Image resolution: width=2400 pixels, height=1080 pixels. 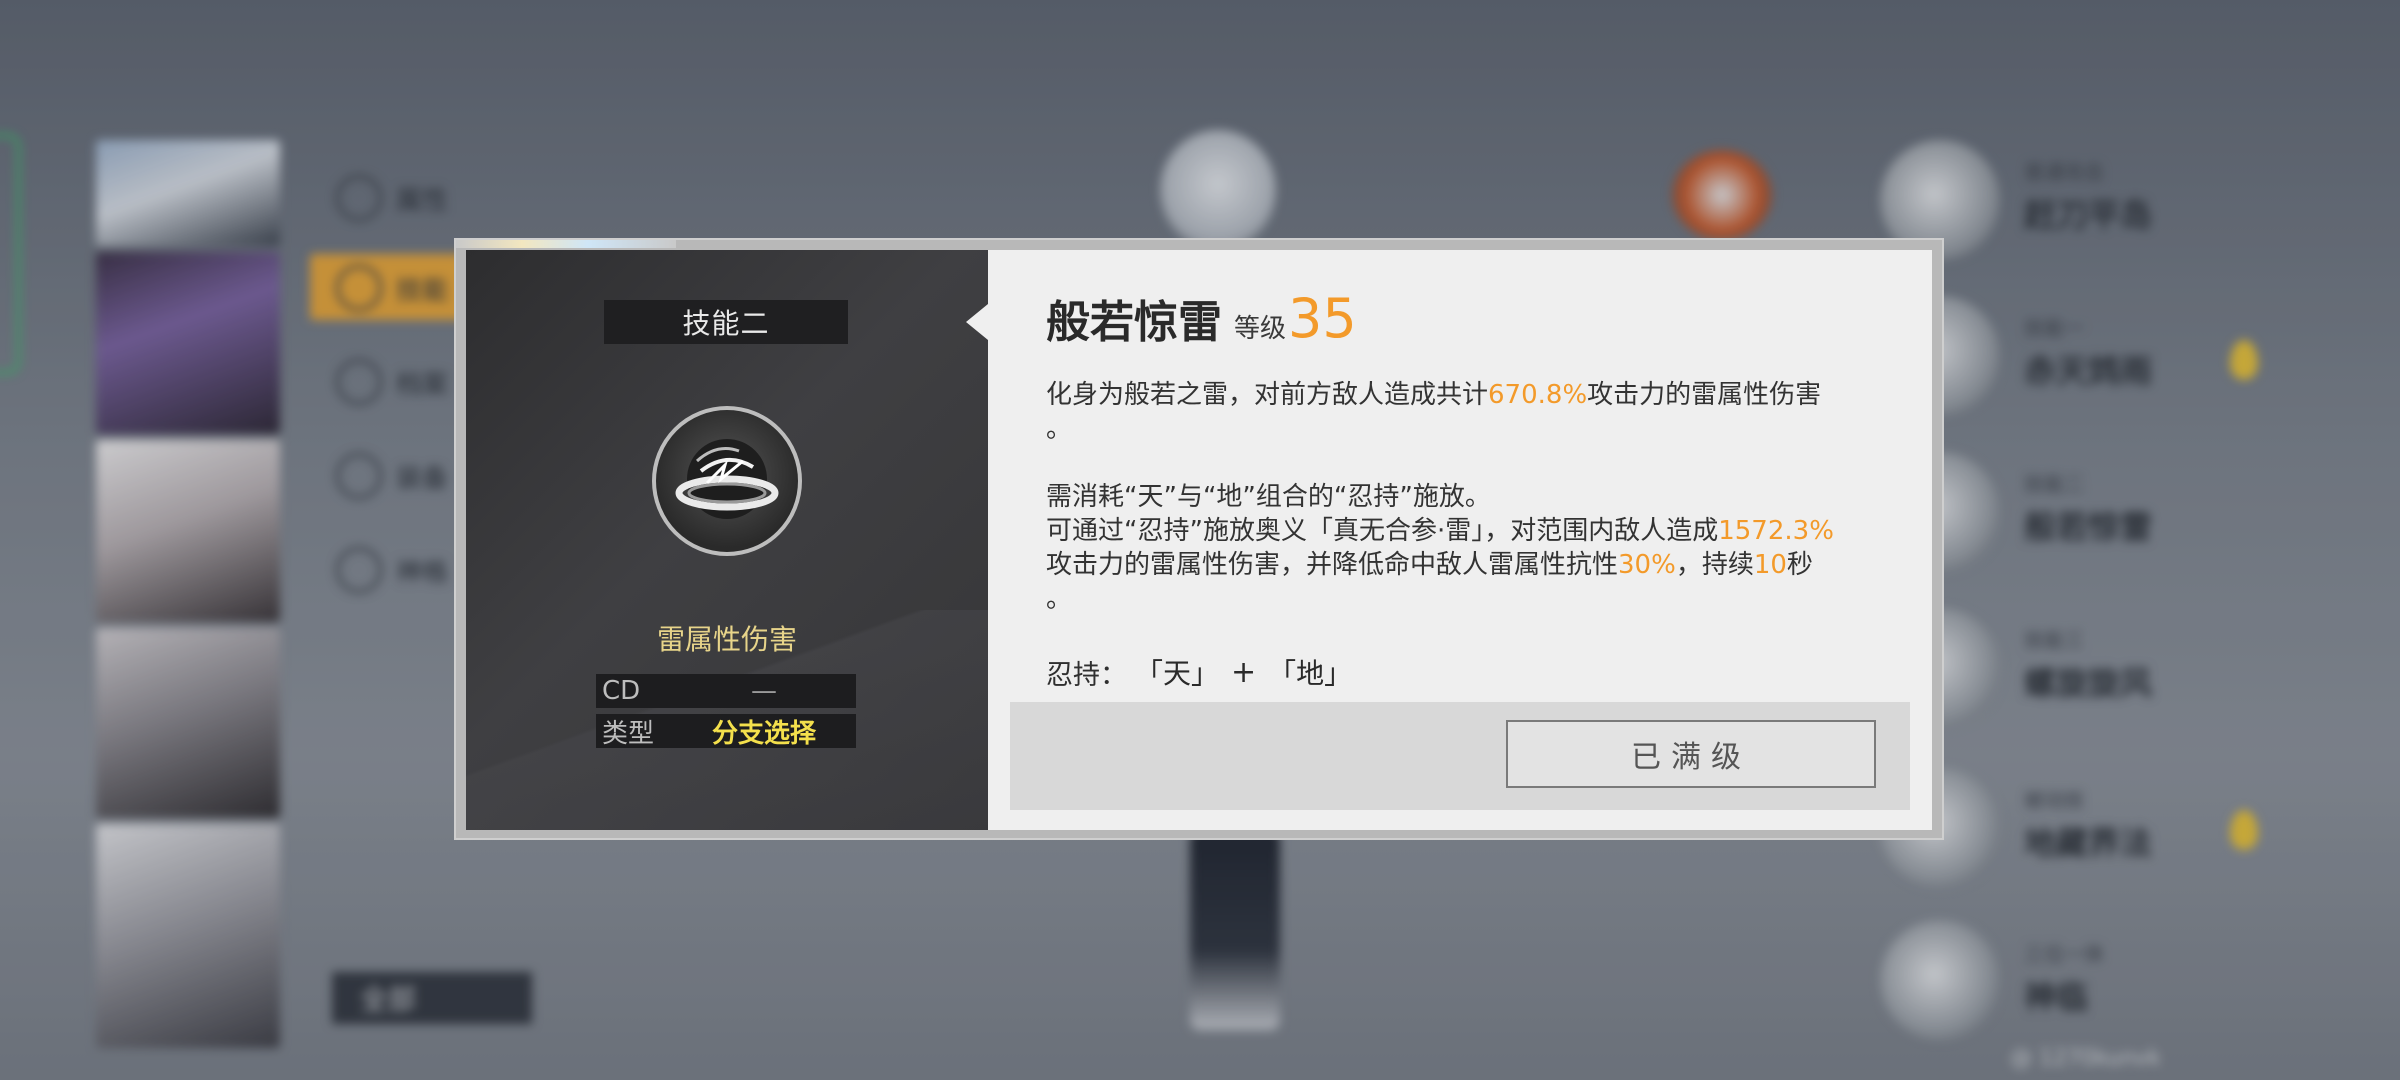 I want to click on skill-slot-tab: 技能二, so click(x=726, y=322).